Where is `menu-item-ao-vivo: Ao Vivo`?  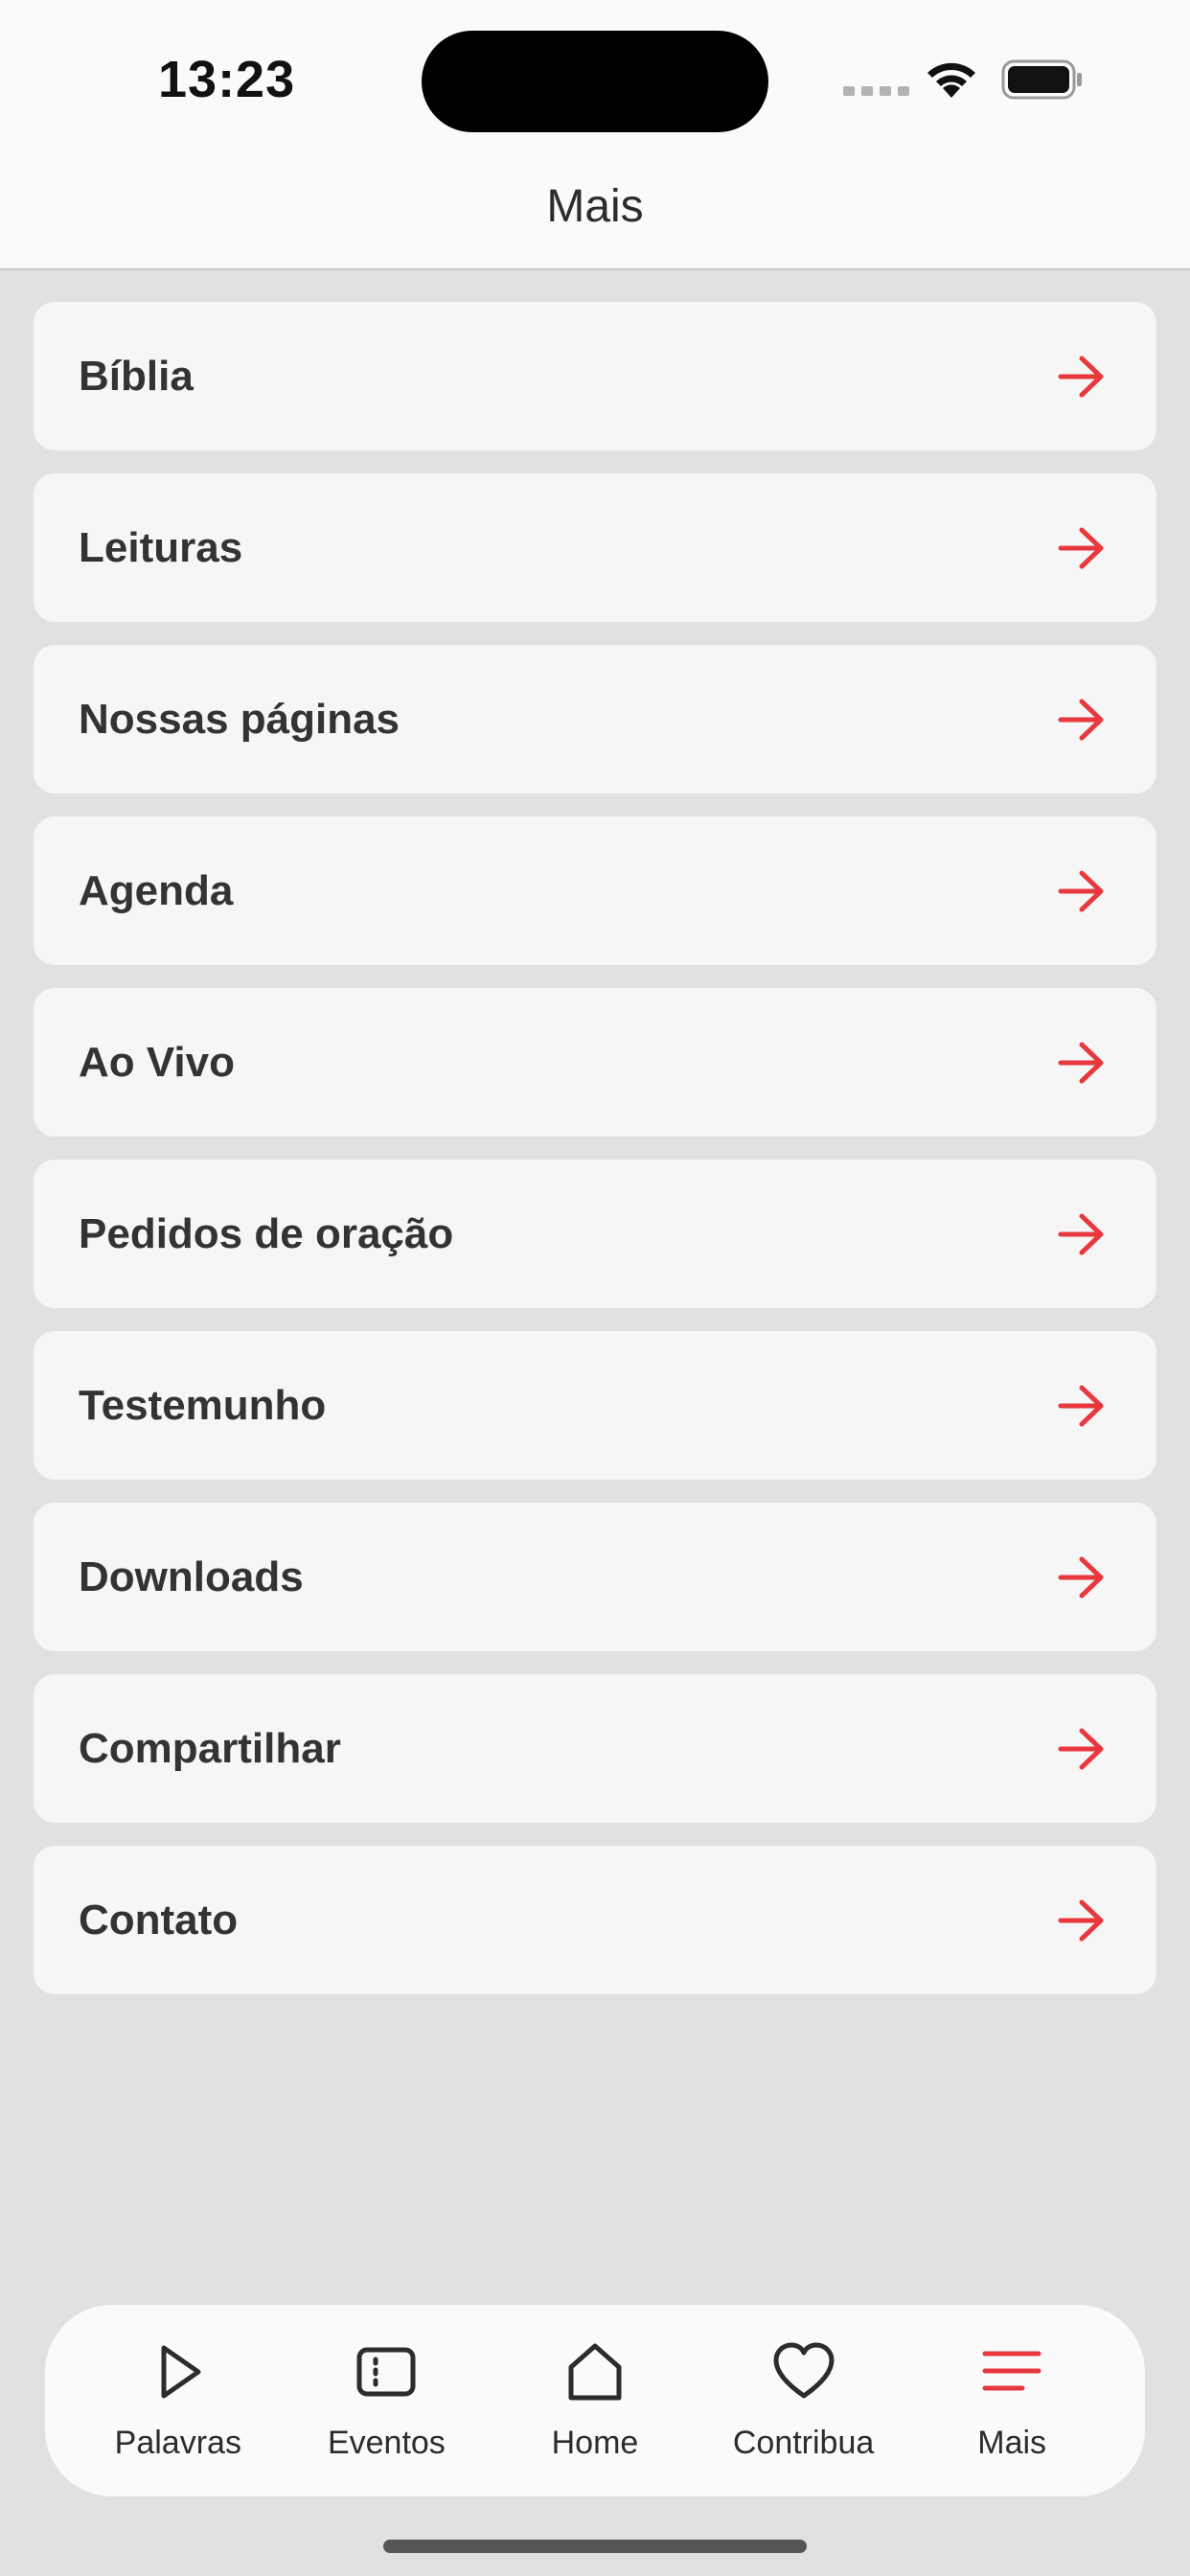 menu-item-ao-vivo: Ao Vivo is located at coordinates (595, 1062).